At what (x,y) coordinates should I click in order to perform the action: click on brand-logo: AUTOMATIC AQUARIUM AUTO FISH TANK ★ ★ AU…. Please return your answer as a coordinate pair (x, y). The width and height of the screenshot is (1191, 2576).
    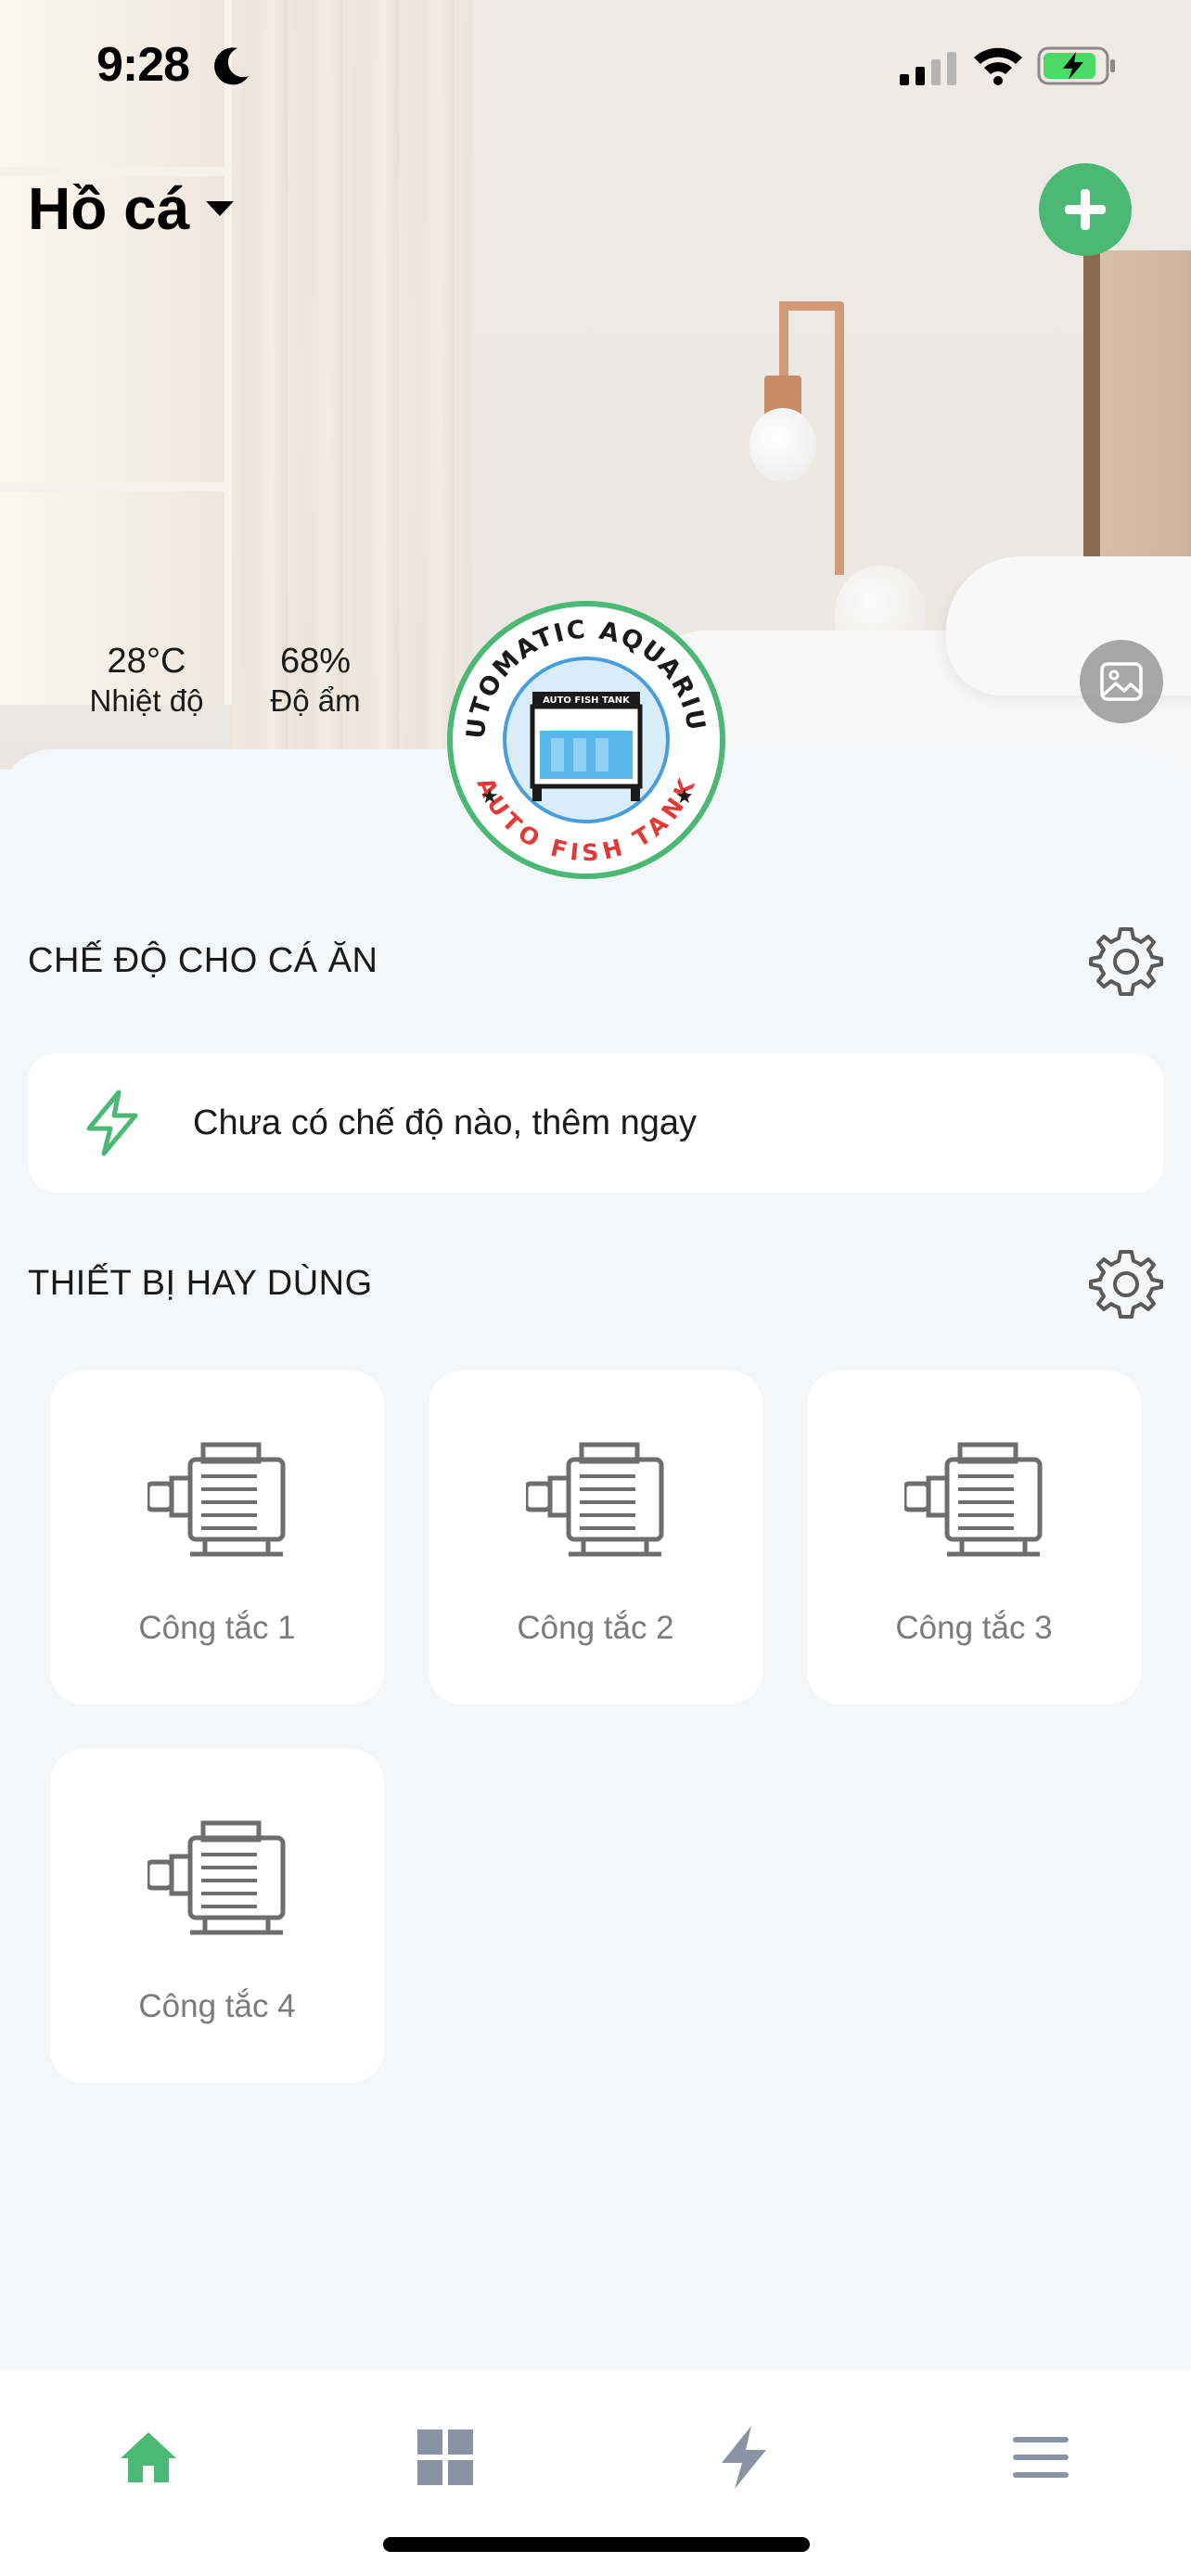
    Looking at the image, I should click on (582, 732).